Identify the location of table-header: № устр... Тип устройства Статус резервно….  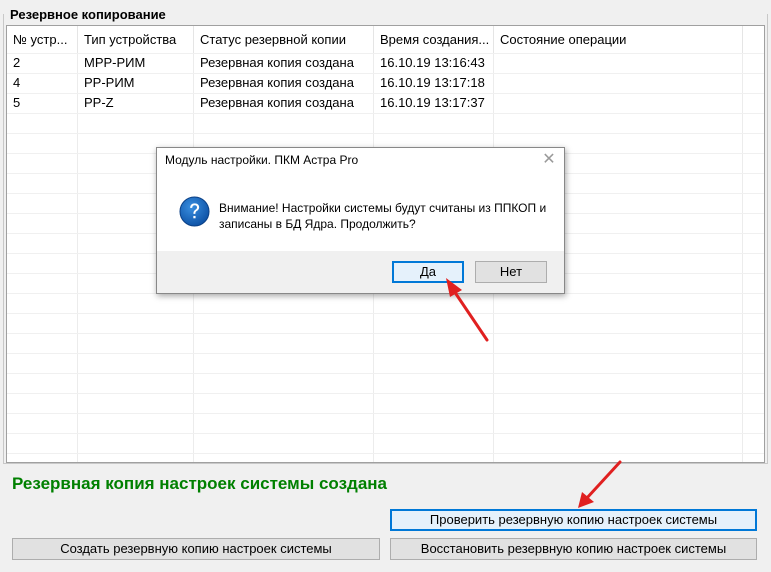
(385, 39).